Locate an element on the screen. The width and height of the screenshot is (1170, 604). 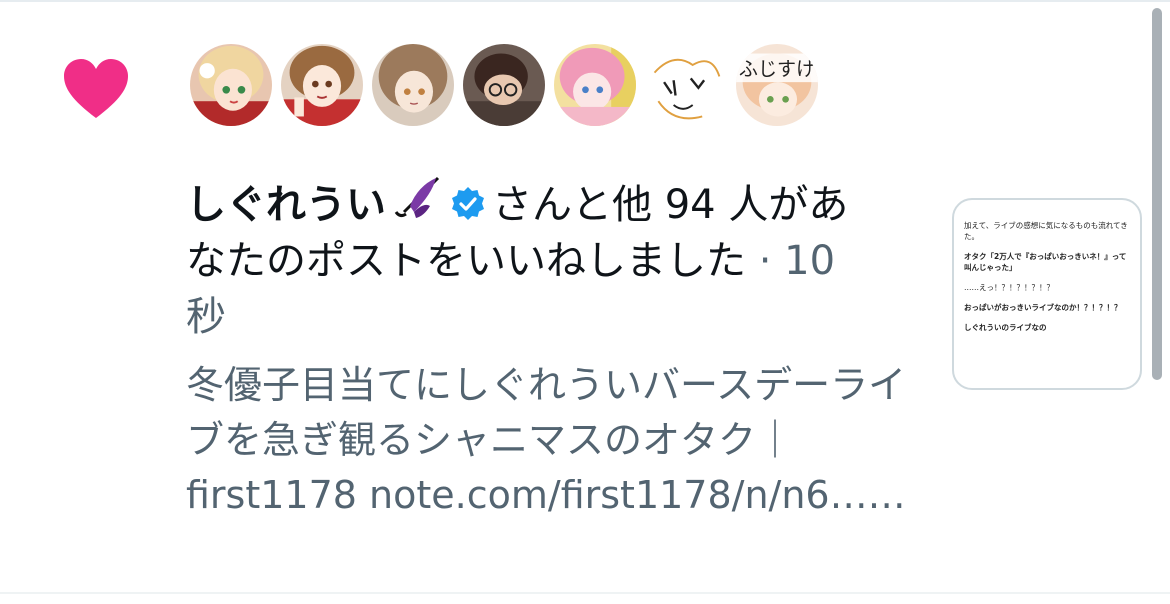
liker-avatars: ふじすけ is located at coordinates (506, 88).